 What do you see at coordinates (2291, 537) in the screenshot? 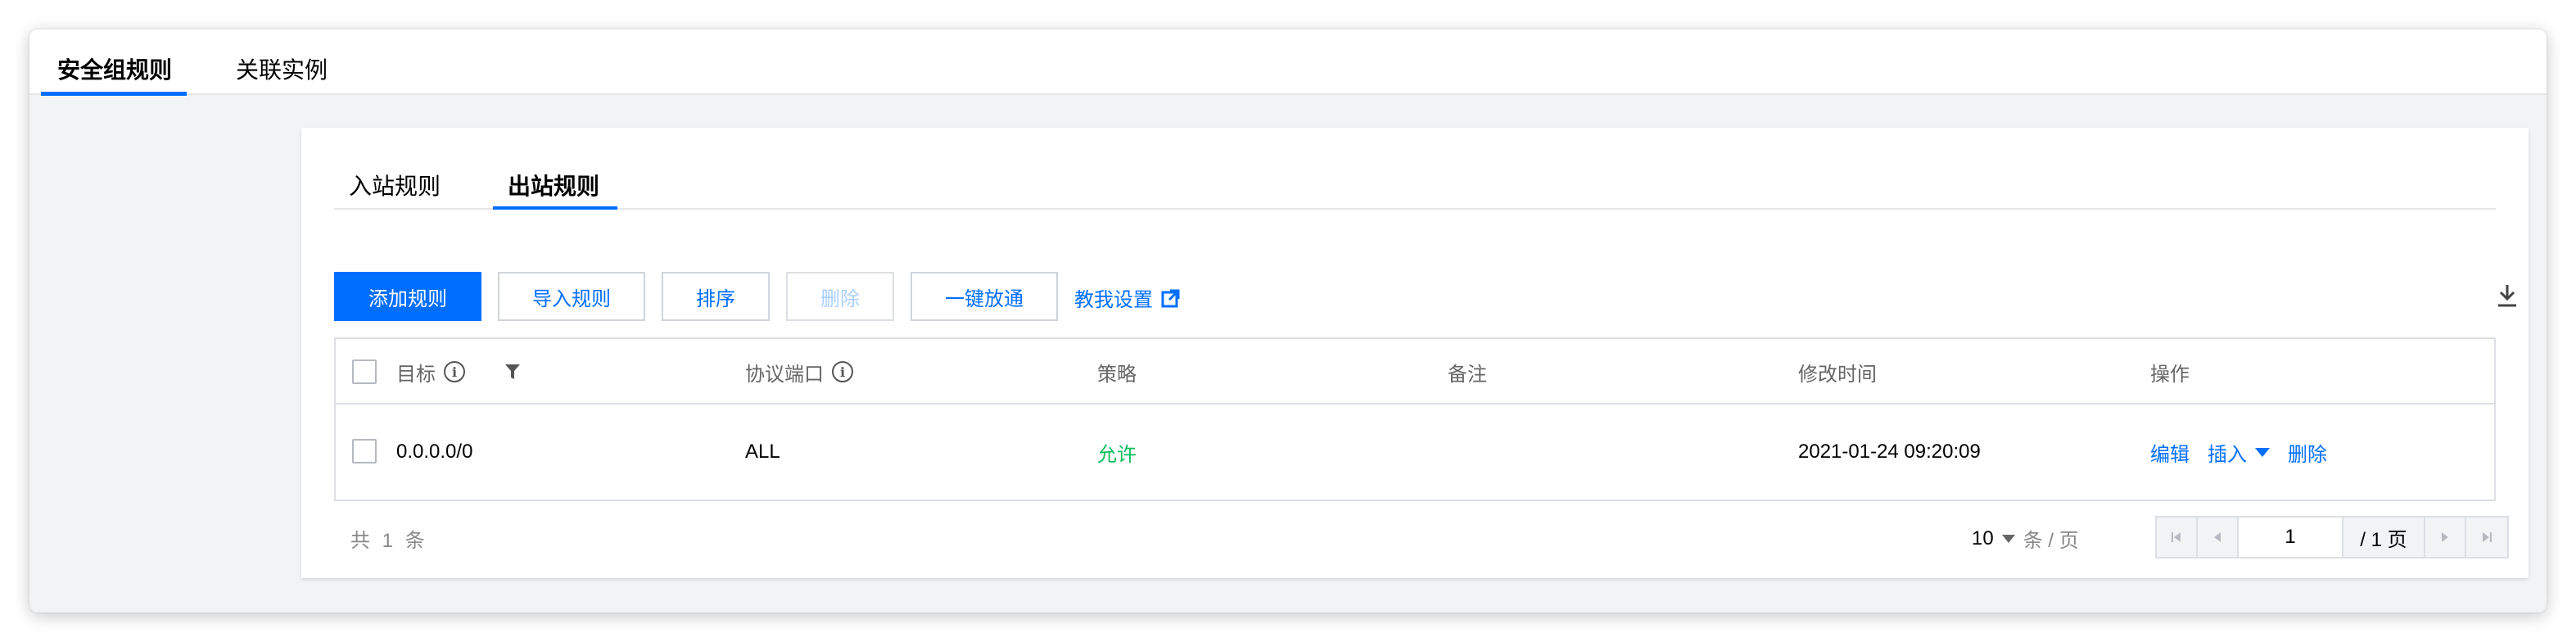
I see `page-number-input: 1` at bounding box center [2291, 537].